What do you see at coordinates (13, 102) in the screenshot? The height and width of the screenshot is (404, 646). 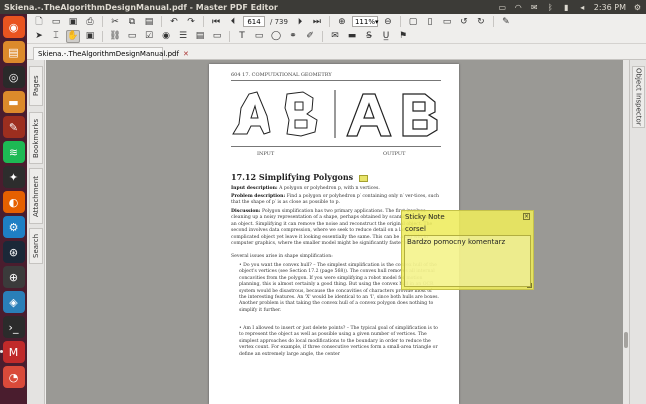 I see `folder-icon: ▬` at bounding box center [13, 102].